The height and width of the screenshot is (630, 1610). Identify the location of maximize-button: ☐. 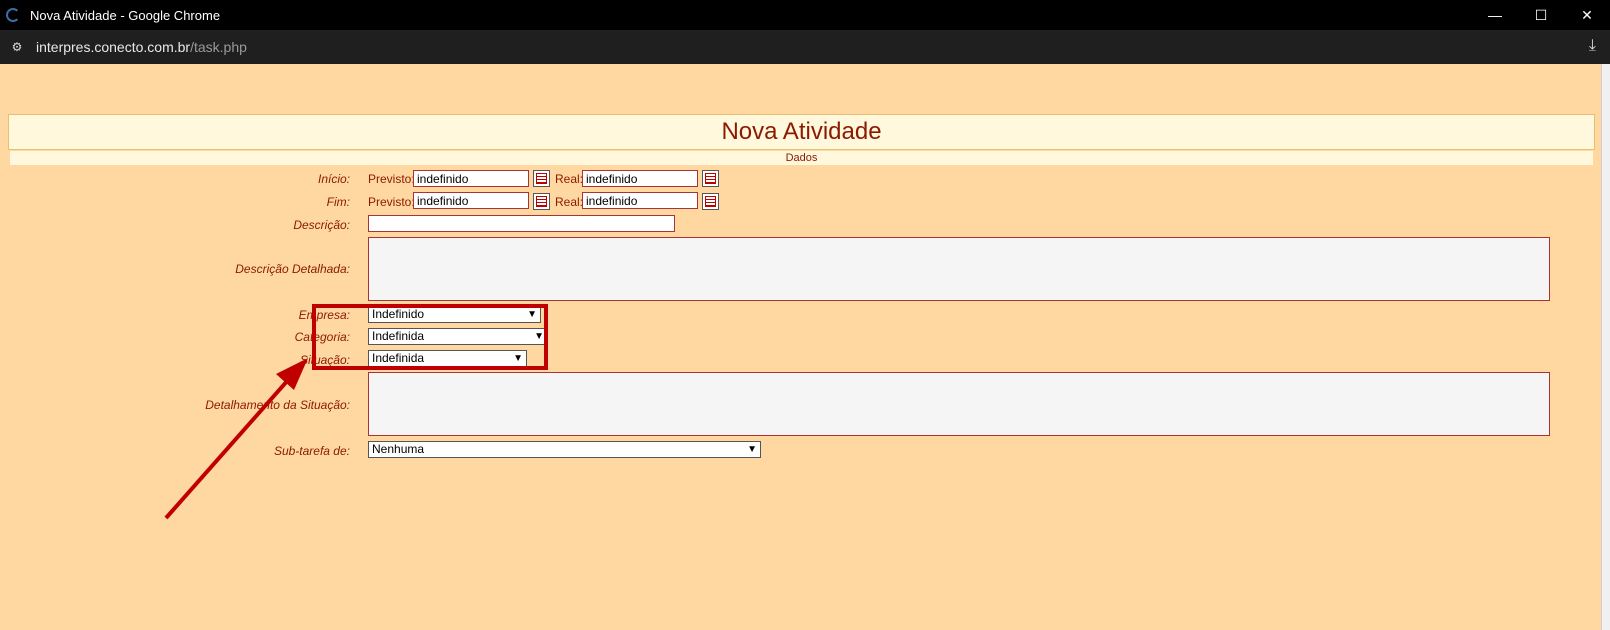
(1541, 15).